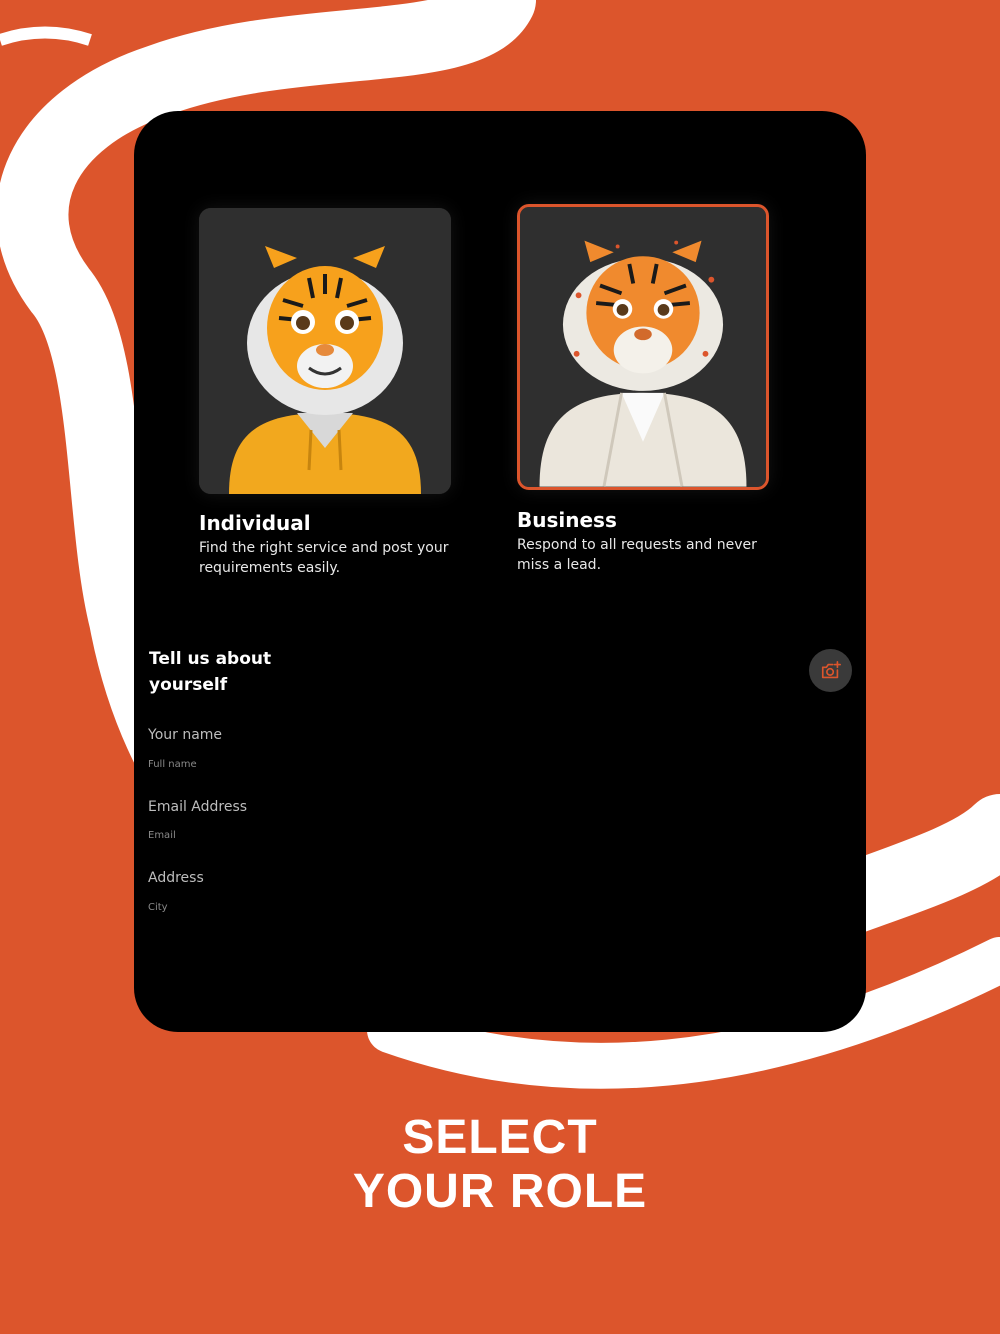 The width and height of the screenshot is (1000, 1334). What do you see at coordinates (198, 807) in the screenshot?
I see `email-field-label: Email Address` at bounding box center [198, 807].